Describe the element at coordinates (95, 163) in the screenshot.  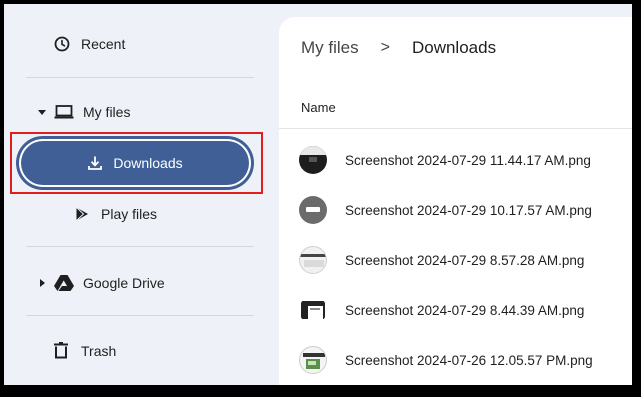
I see `download-icon` at that location.